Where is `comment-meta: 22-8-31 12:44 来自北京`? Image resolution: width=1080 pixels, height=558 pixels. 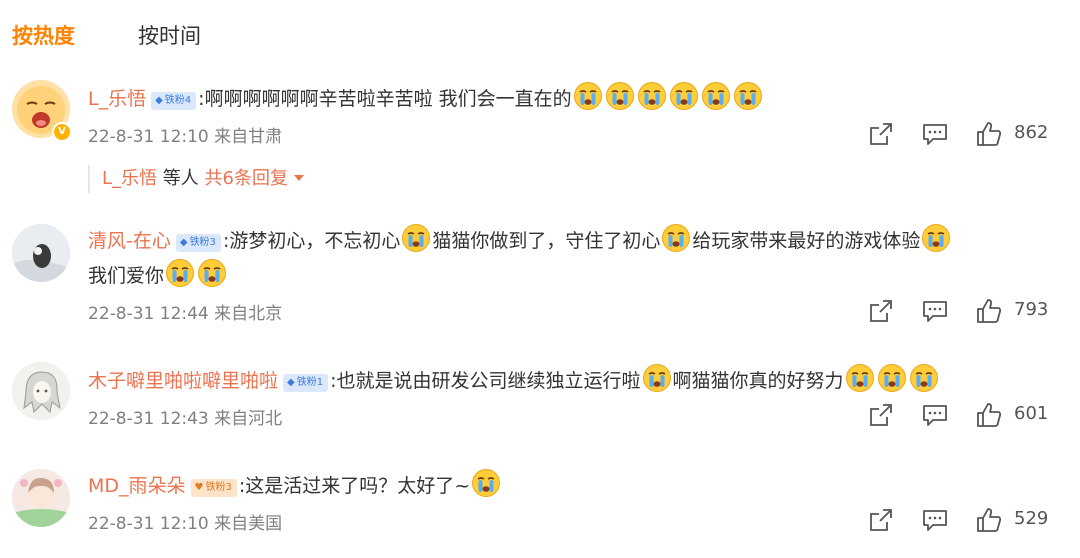
comment-meta: 22-8-31 12:44 来自北京 is located at coordinates (185, 314).